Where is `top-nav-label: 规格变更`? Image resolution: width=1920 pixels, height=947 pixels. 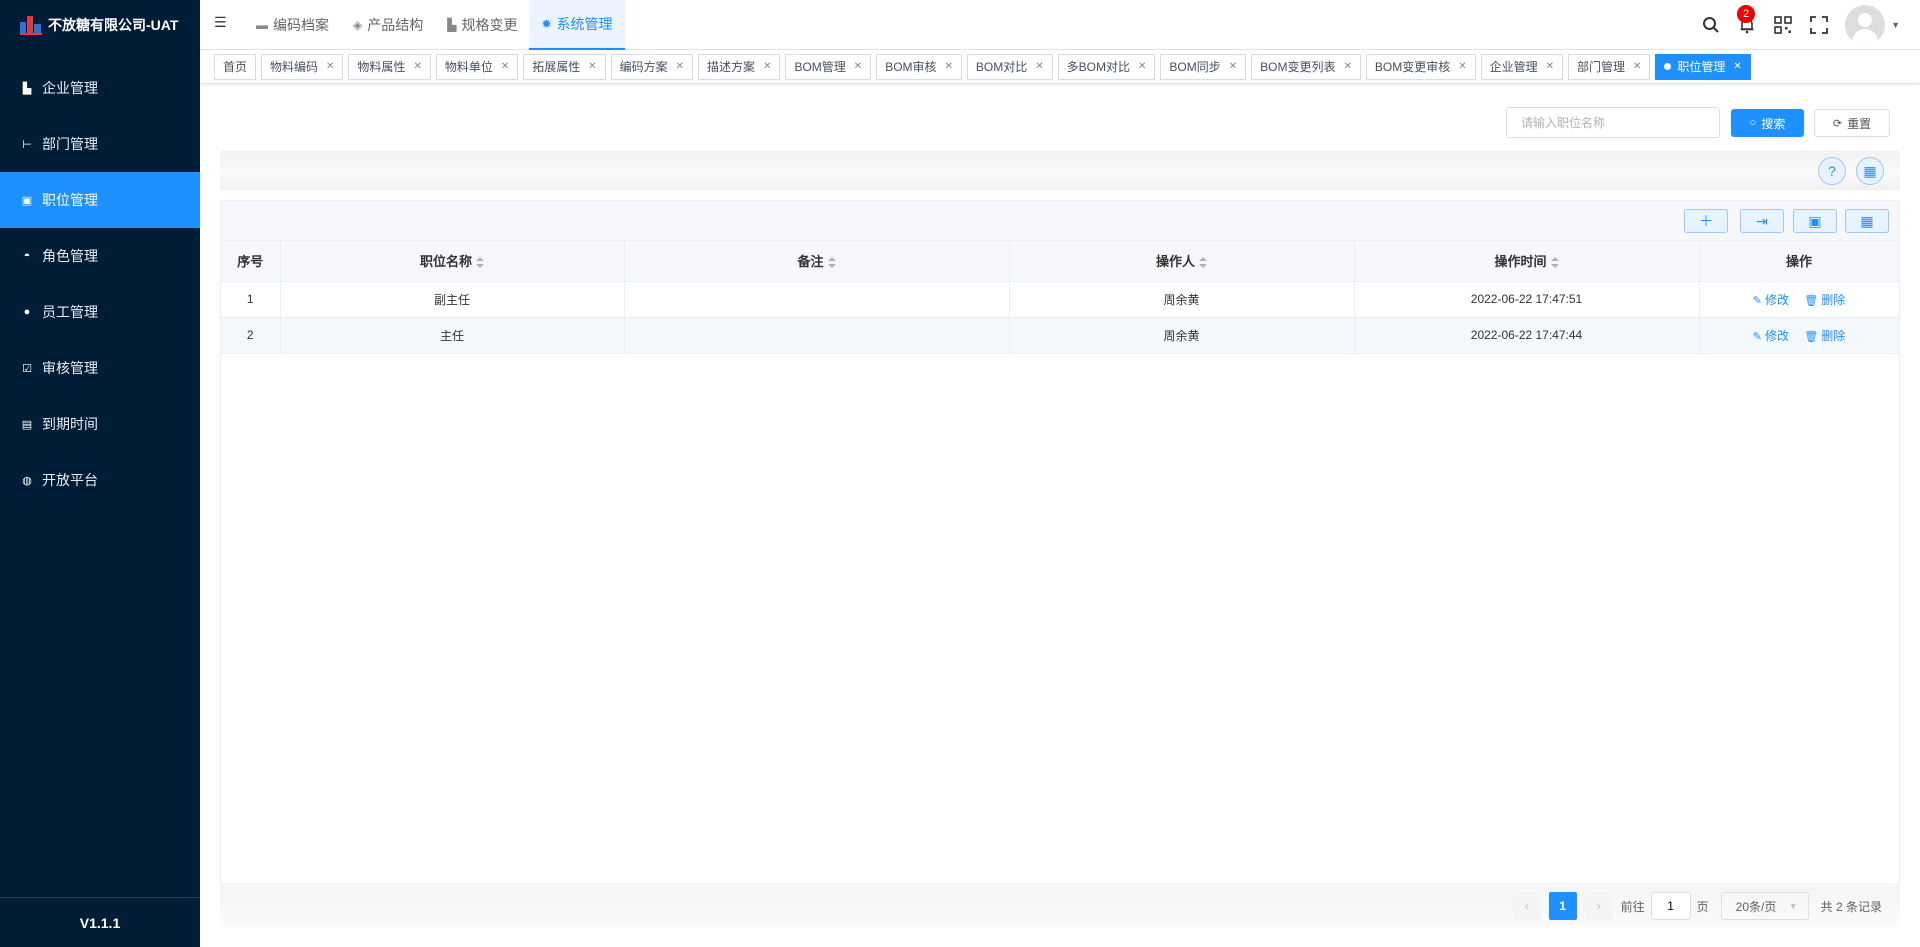
top-nav-label: 规格变更 is located at coordinates (489, 25).